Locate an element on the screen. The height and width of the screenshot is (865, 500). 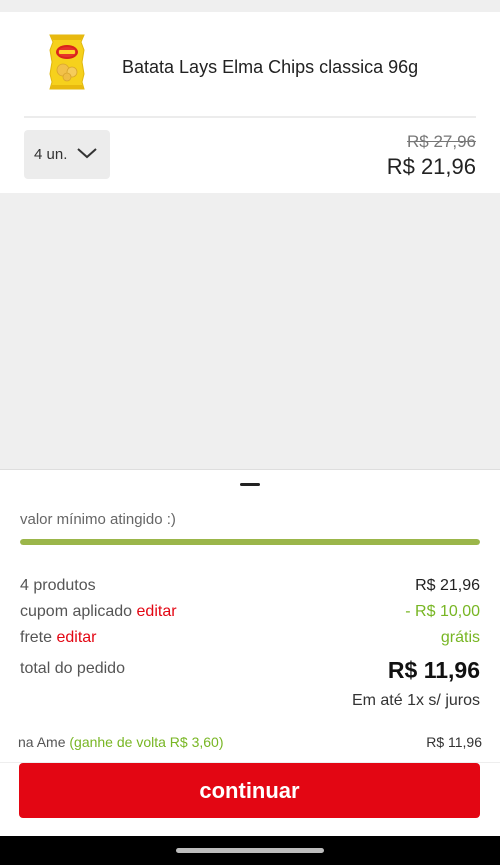
coupon-discount: - R$ 10,00 is located at coordinates (442, 611).